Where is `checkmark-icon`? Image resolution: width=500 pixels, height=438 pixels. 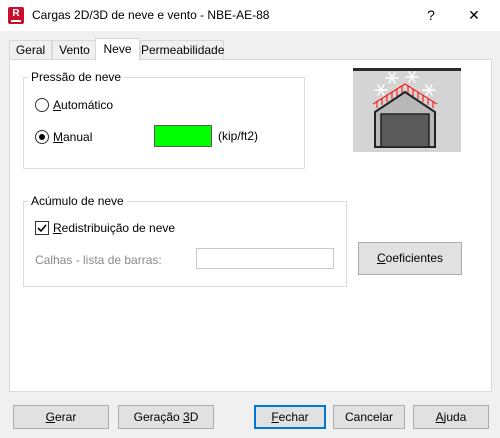 checkmark-icon is located at coordinates (42, 228).